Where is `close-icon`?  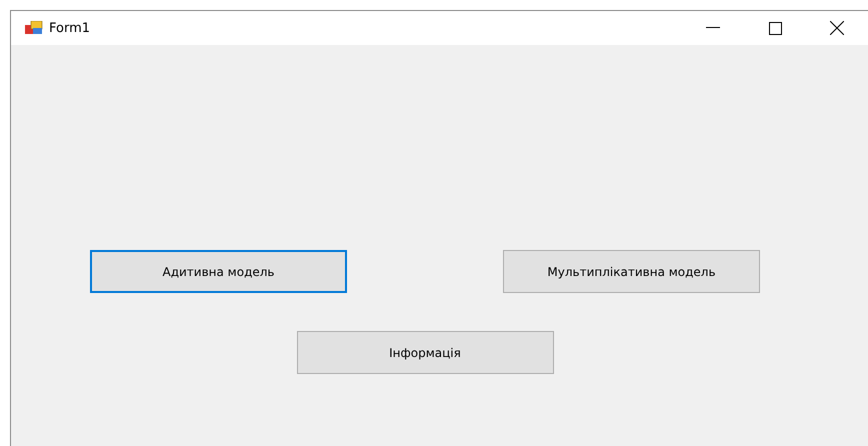
close-icon is located at coordinates (837, 28).